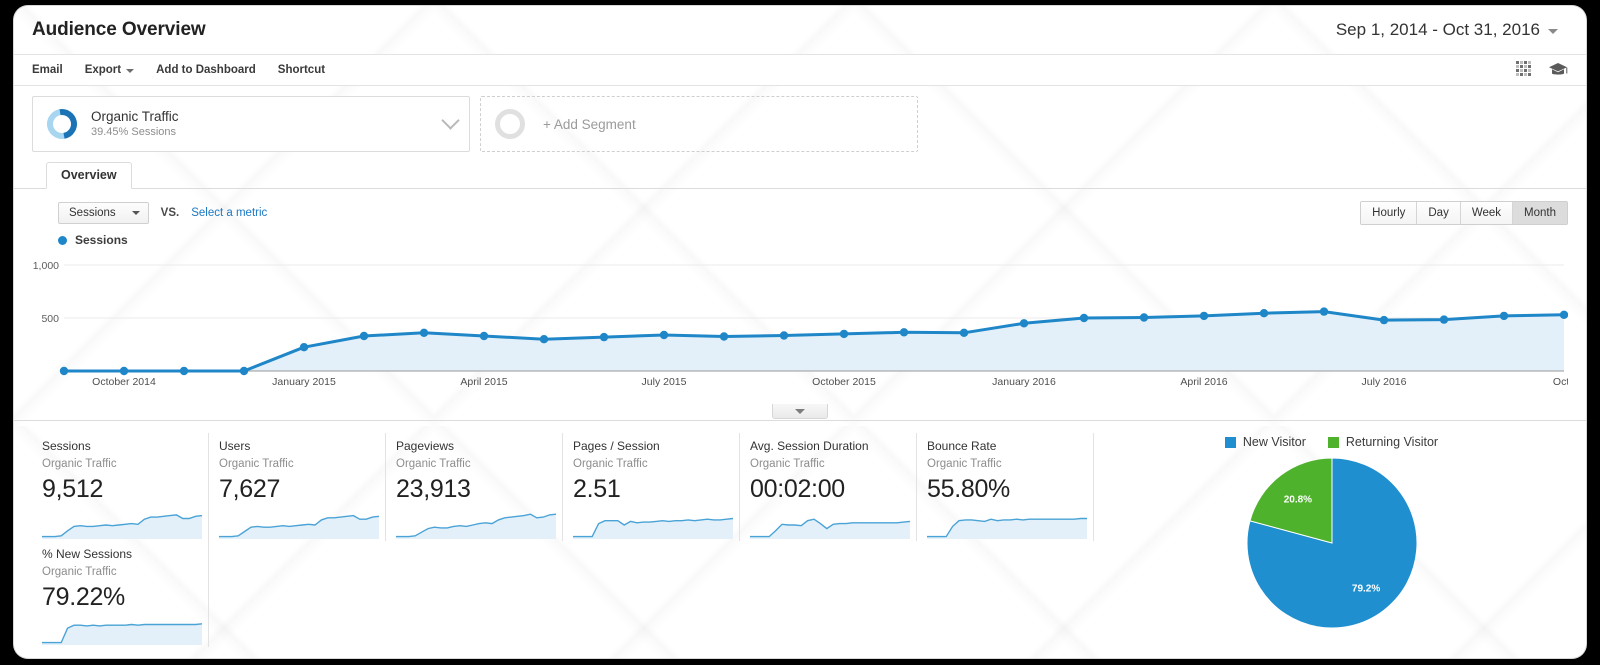 Image resolution: width=1600 pixels, height=665 pixels. What do you see at coordinates (89, 175) in the screenshot?
I see `tab-overview: Overview` at bounding box center [89, 175].